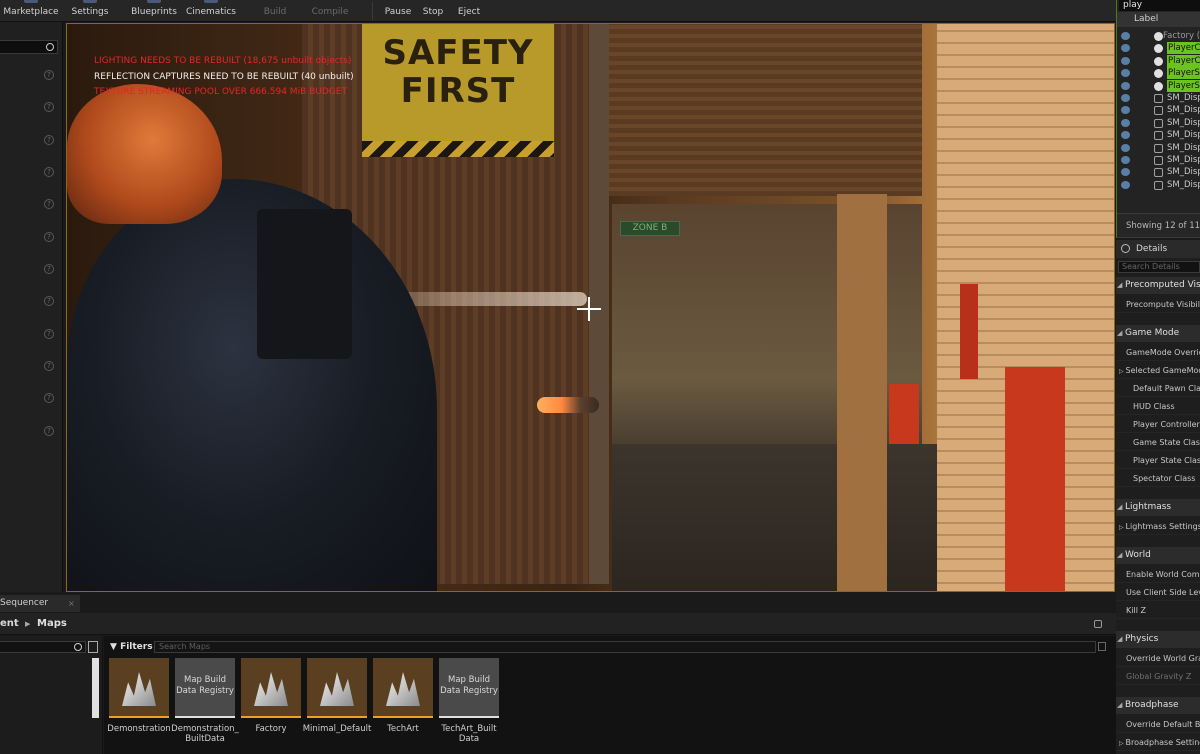 The height and width of the screenshot is (754, 1200). Describe the element at coordinates (1158, 388) in the screenshot. I see `details-property-row: Default Pawn Class` at that location.